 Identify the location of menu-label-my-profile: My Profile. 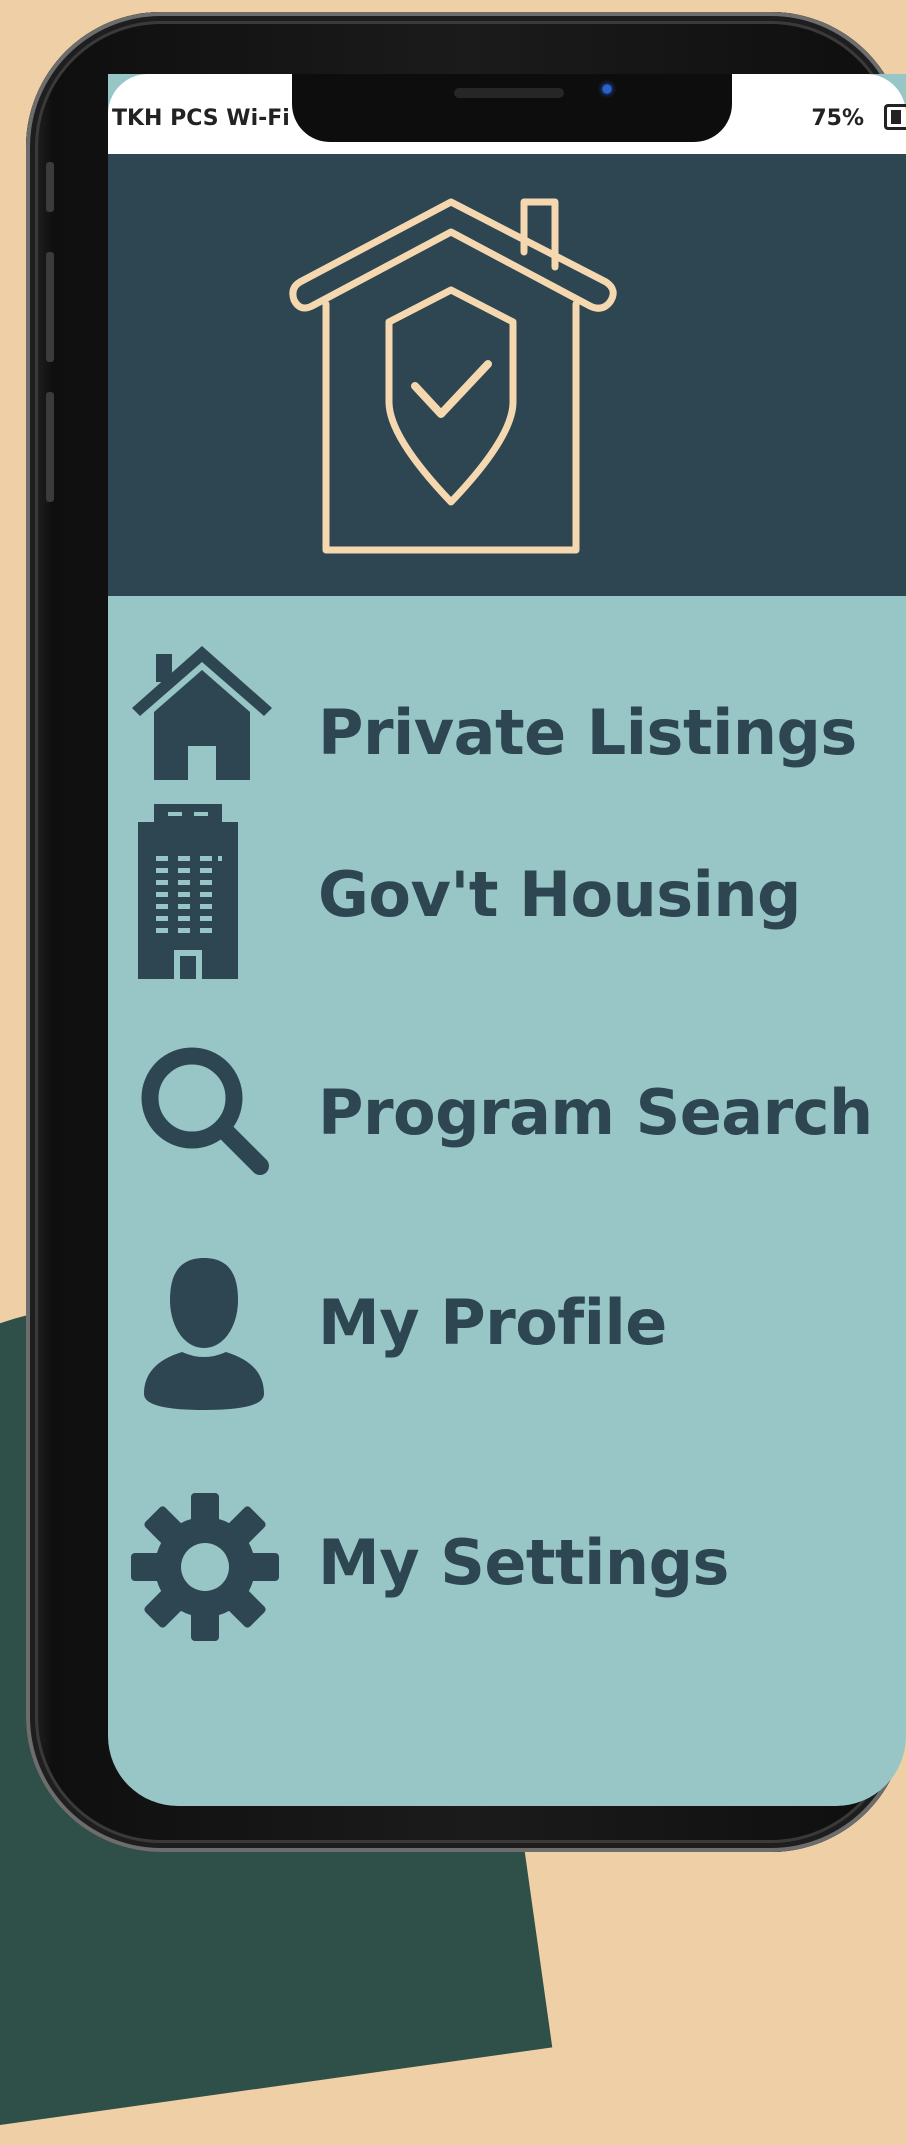
(492, 1322).